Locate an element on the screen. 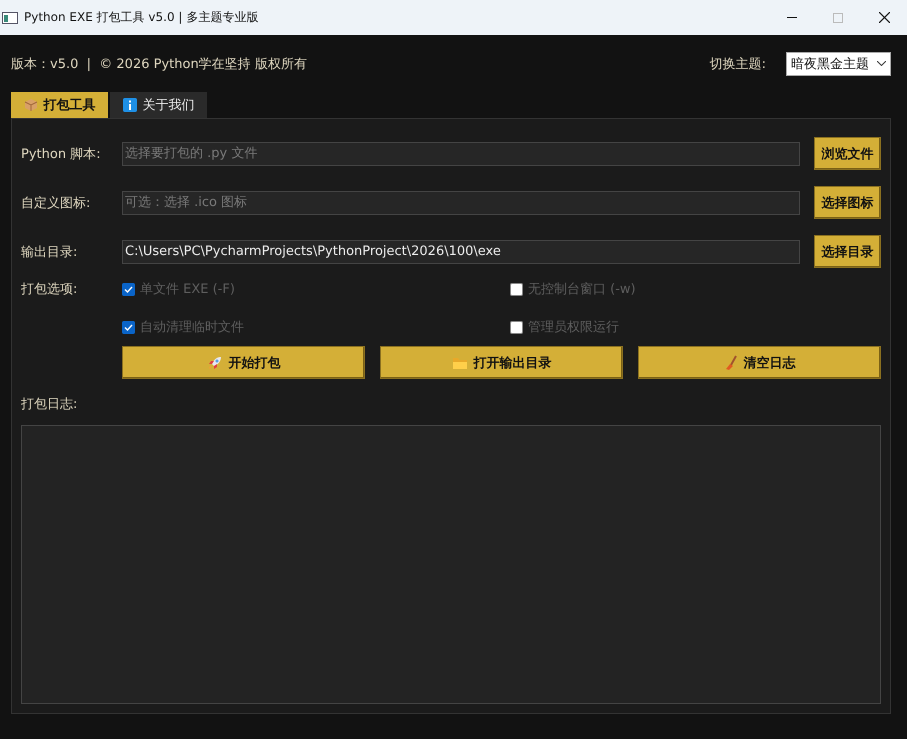 The image size is (907, 739). folder-icon is located at coordinates (460, 363).